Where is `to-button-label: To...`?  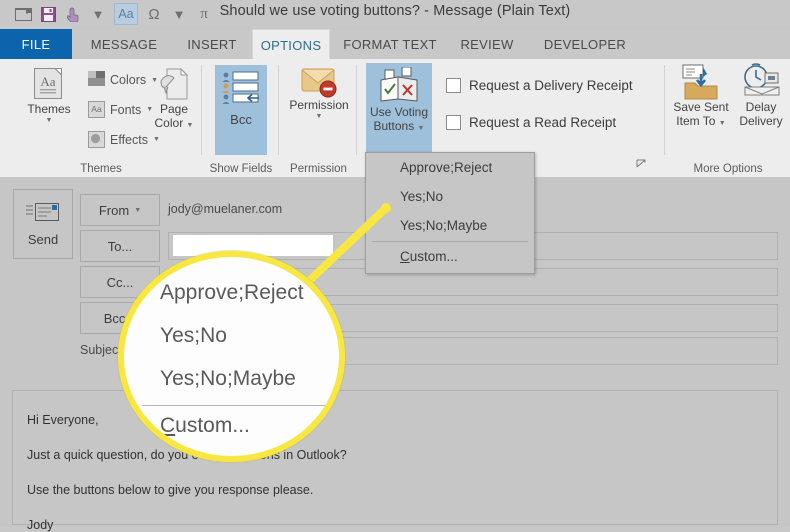
to-button-label: To... is located at coordinates (120, 246).